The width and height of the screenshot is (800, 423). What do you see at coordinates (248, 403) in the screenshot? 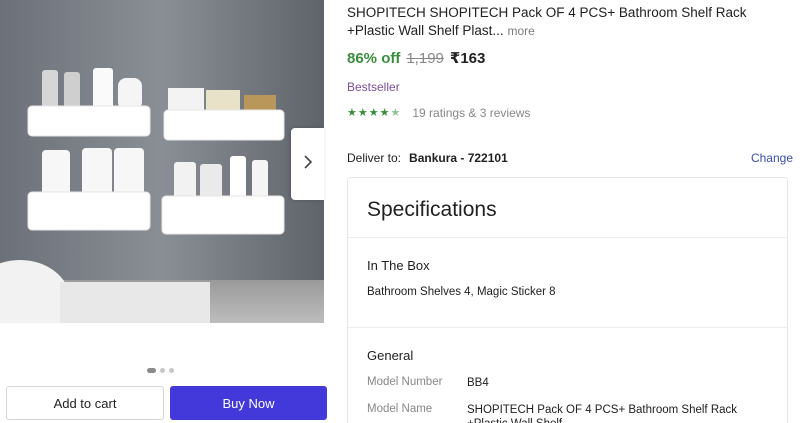
I see `buy-now-button: Buy Now` at bounding box center [248, 403].